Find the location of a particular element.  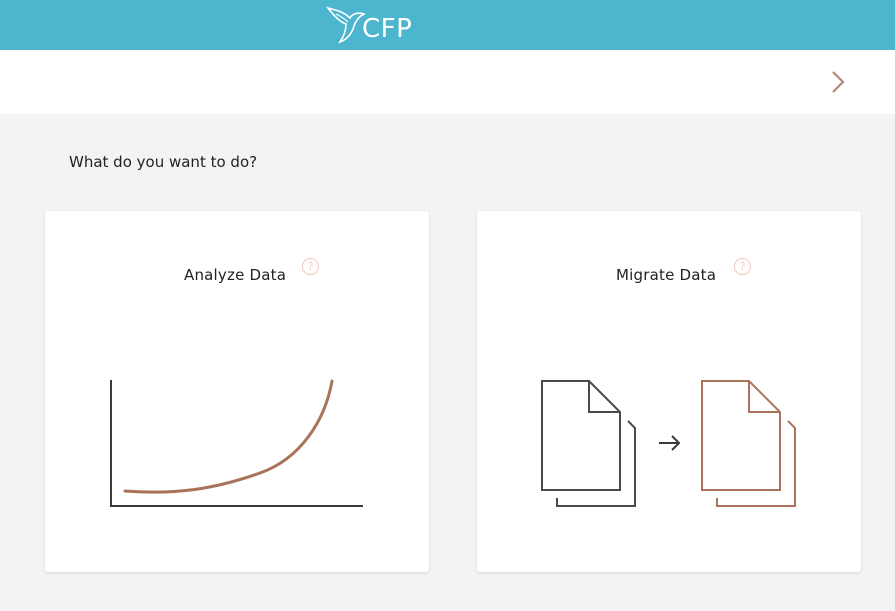

arrow-right-icon is located at coordinates (670, 443).